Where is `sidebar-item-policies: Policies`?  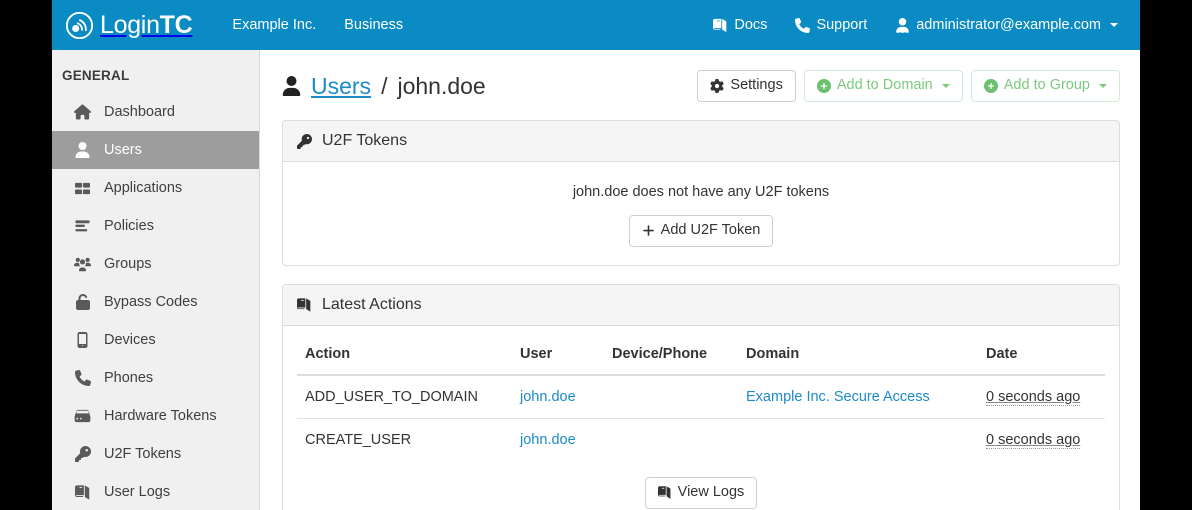 sidebar-item-policies: Policies is located at coordinates (155, 226).